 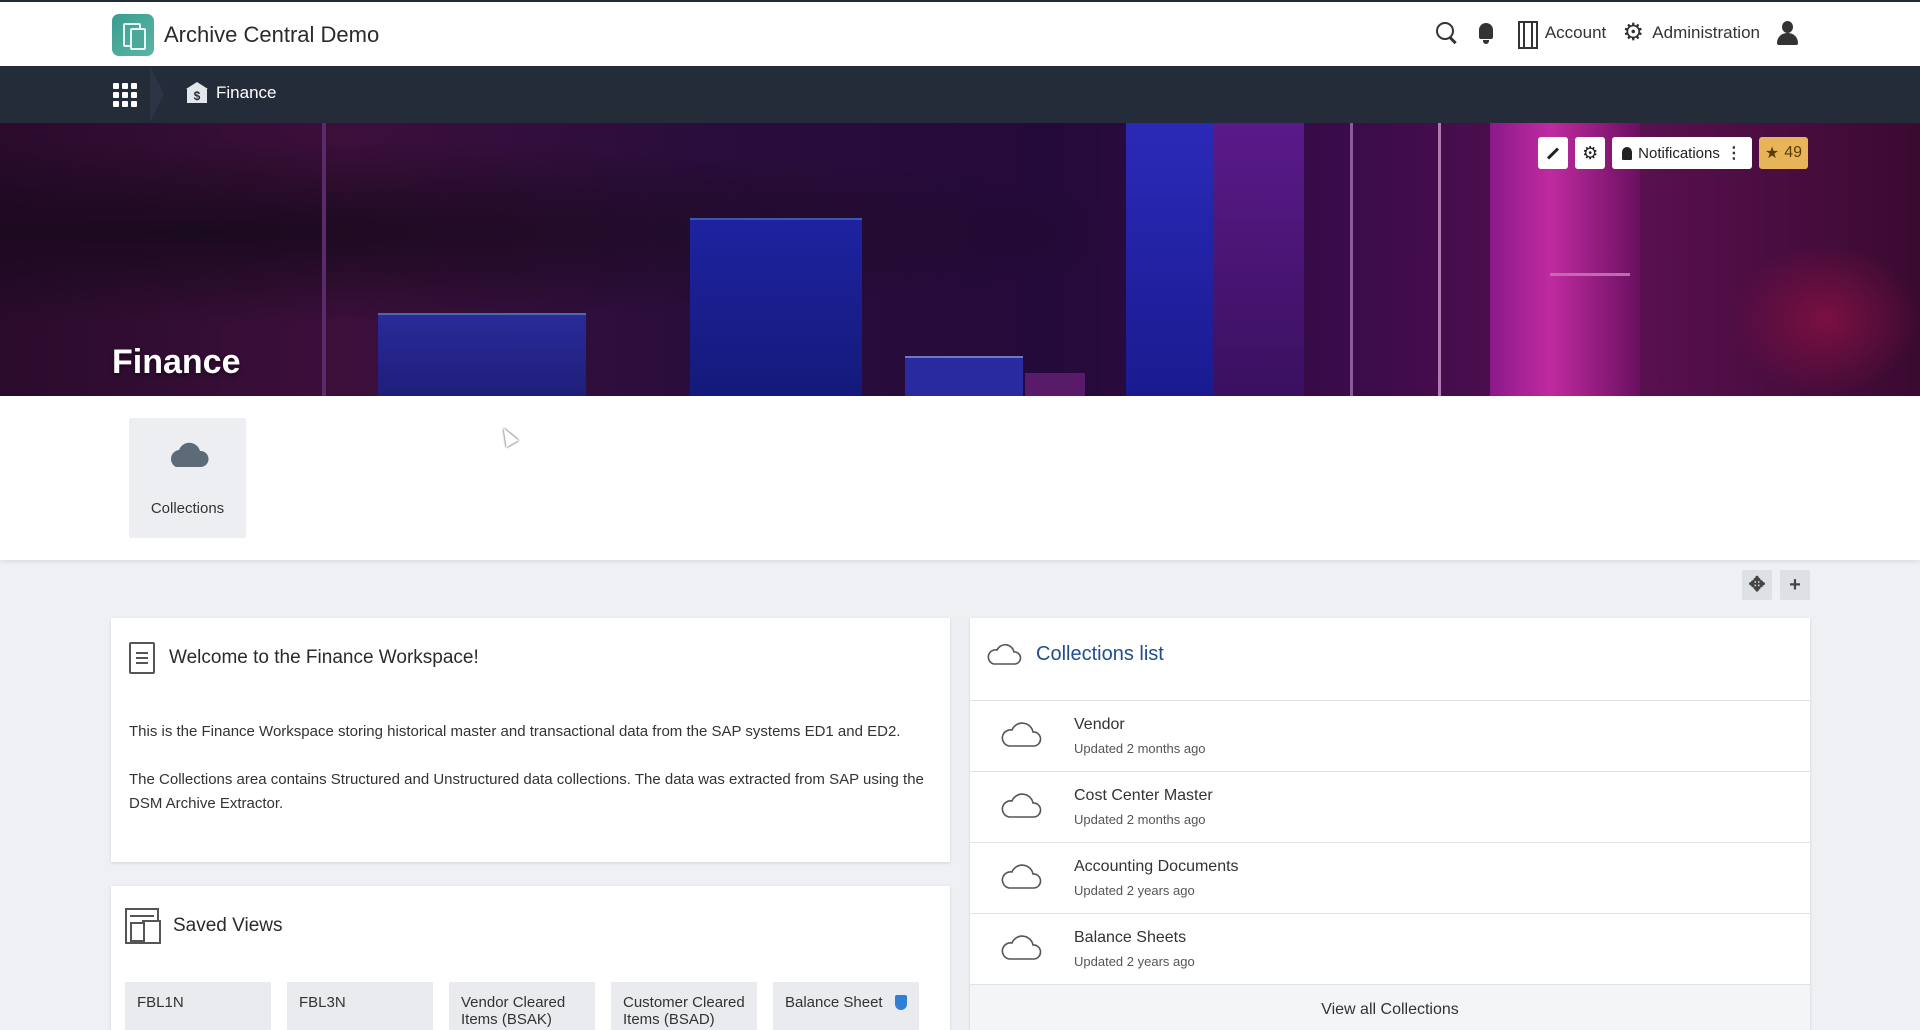 What do you see at coordinates (272, 34) in the screenshot?
I see `app-title: Archive Central Demo` at bounding box center [272, 34].